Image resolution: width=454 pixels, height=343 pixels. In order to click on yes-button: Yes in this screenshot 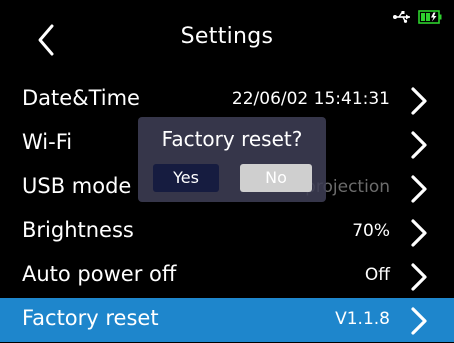, I will do `click(186, 178)`.